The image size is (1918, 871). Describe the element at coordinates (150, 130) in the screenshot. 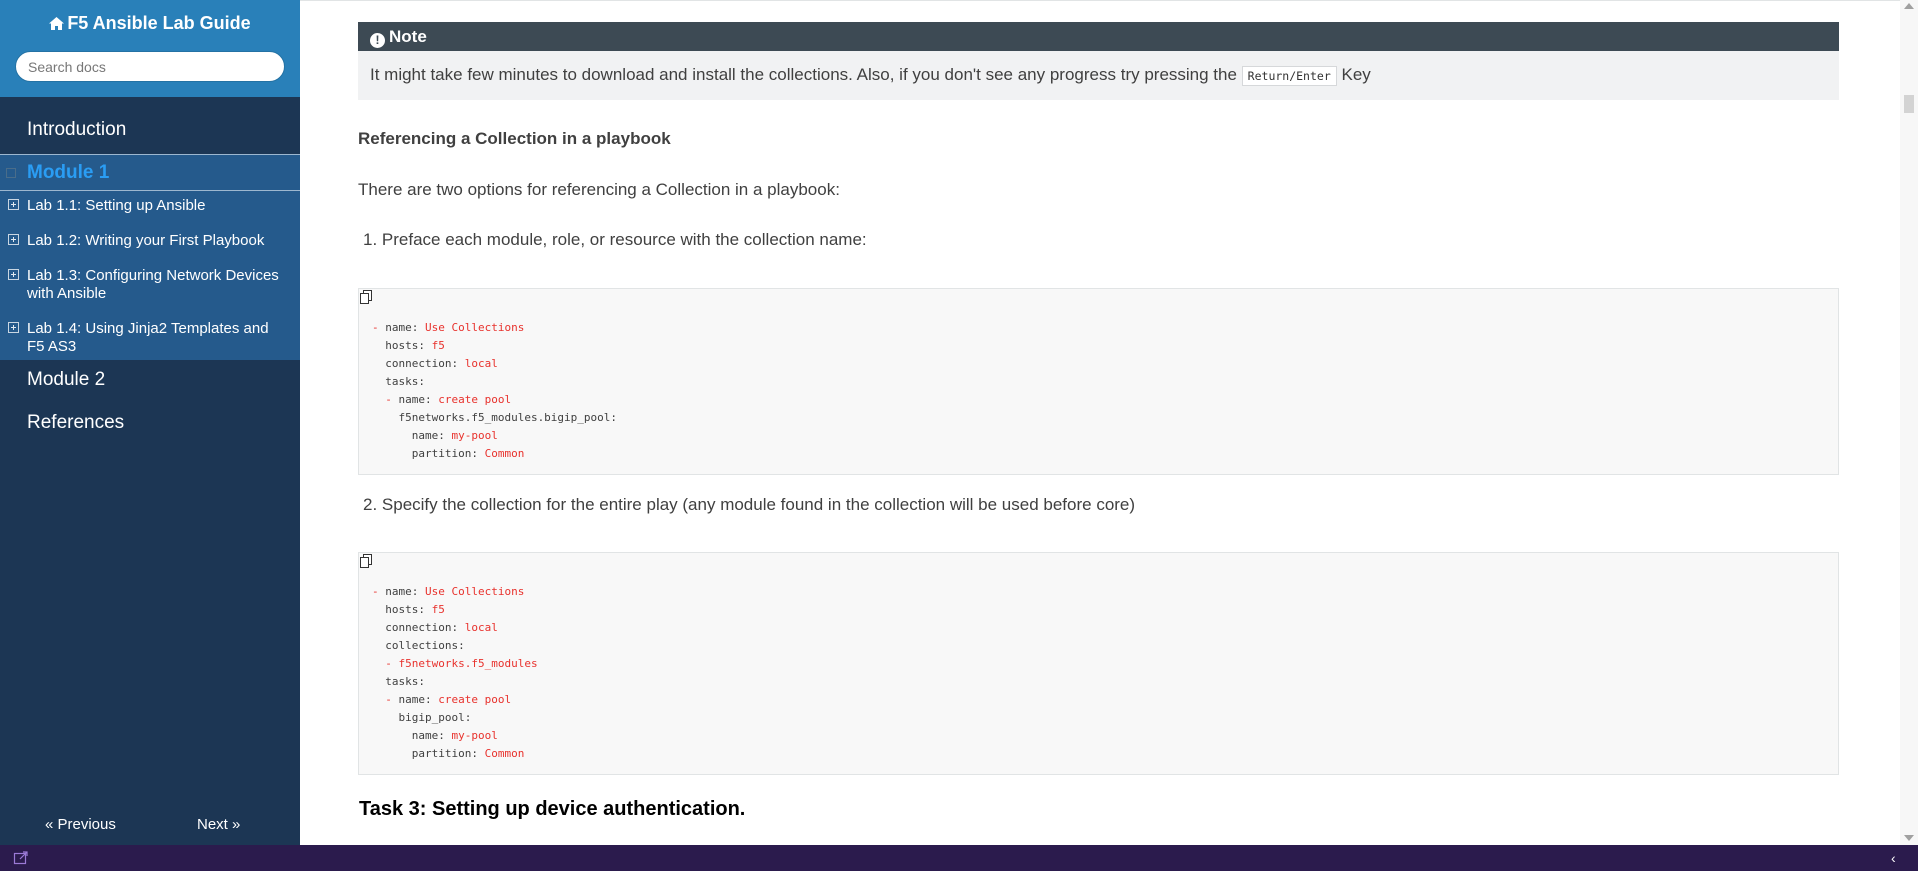

I see `nav-introduction: Introduction` at that location.